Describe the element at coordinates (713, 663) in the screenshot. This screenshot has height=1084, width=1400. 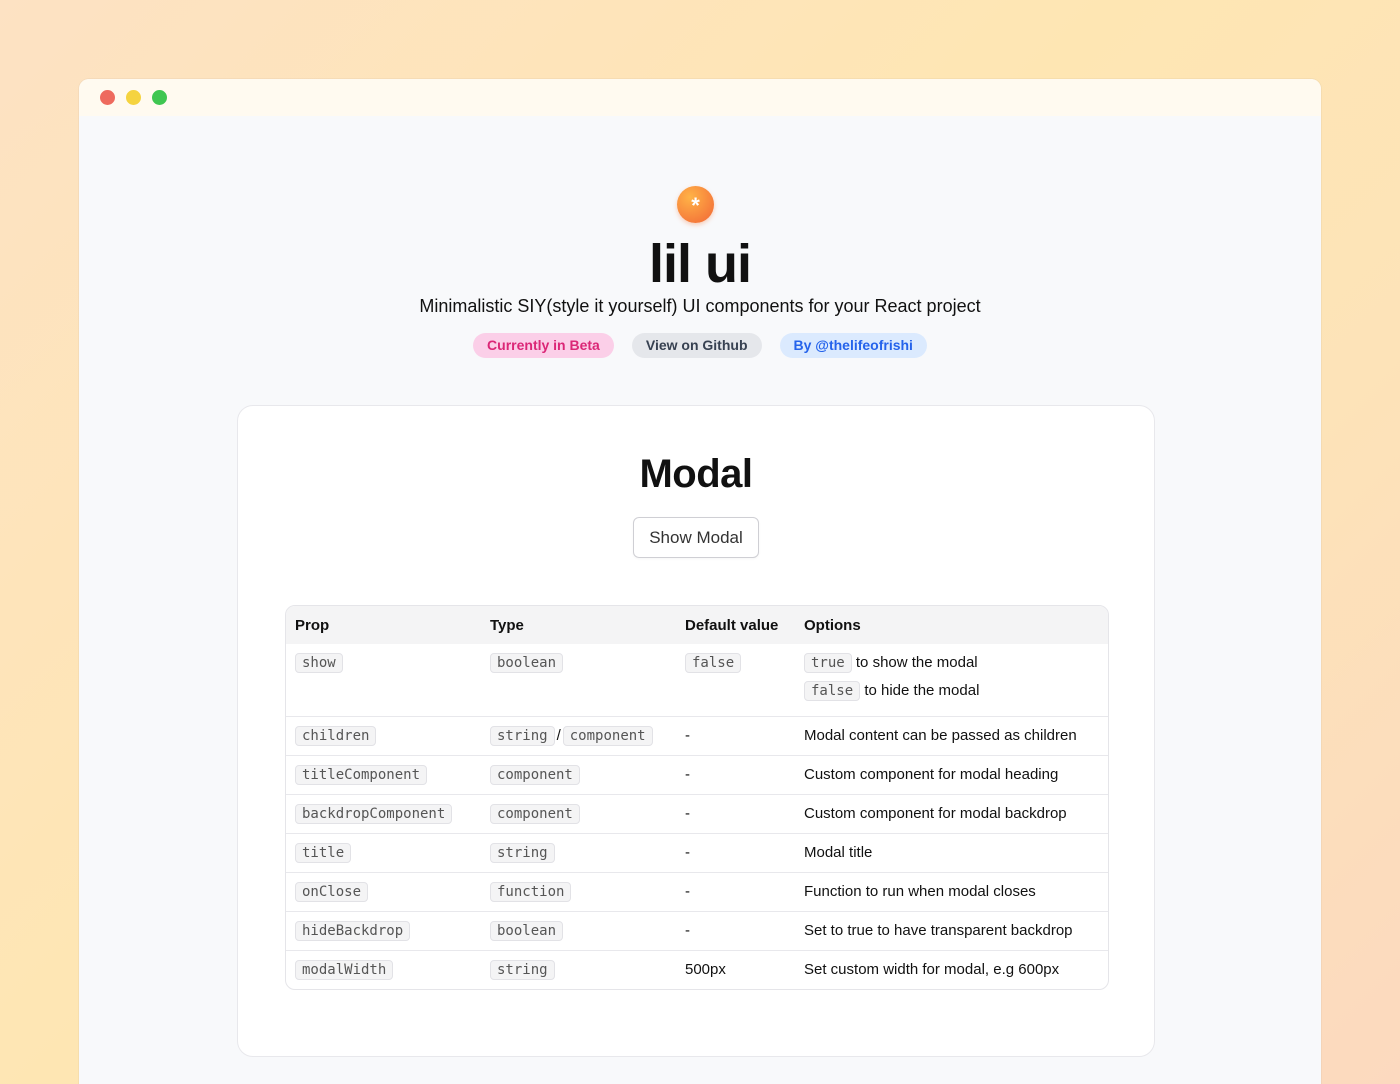
I see `prop-default: false` at that location.